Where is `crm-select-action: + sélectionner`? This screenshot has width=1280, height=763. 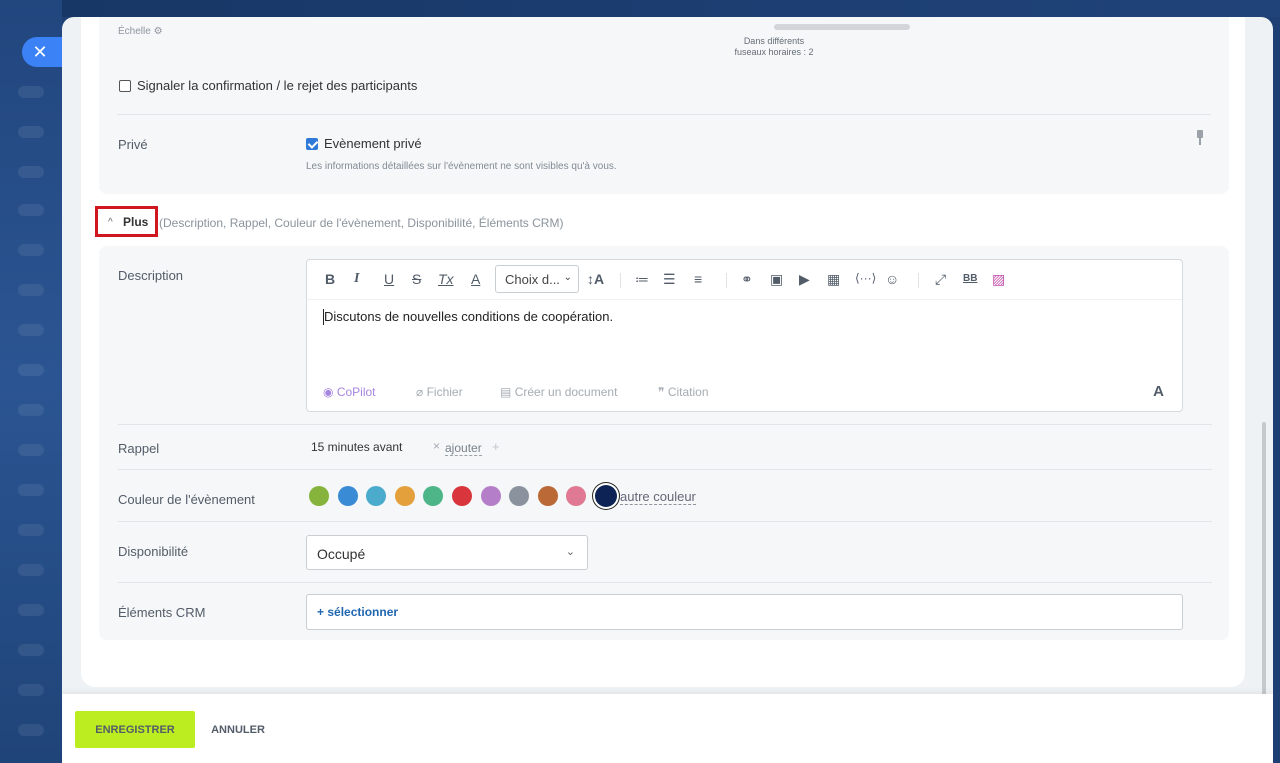
crm-select-action: + sélectionner is located at coordinates (358, 612).